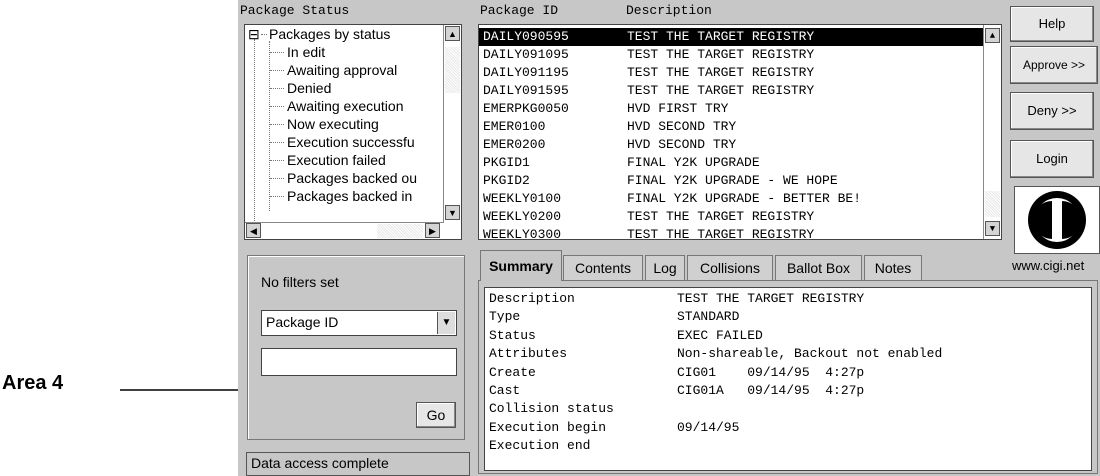 This screenshot has height=476, width=1100. Describe the element at coordinates (345, 106) in the screenshot. I see `tree-item: Awaiting execution` at that location.